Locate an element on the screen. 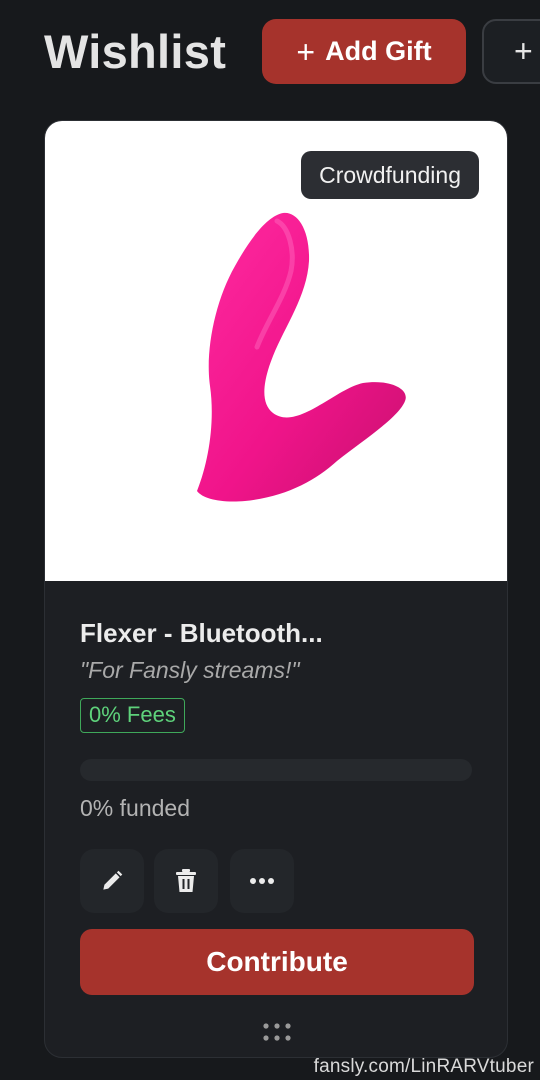 This screenshot has width=540, height=1080. edit-button is located at coordinates (112, 881).